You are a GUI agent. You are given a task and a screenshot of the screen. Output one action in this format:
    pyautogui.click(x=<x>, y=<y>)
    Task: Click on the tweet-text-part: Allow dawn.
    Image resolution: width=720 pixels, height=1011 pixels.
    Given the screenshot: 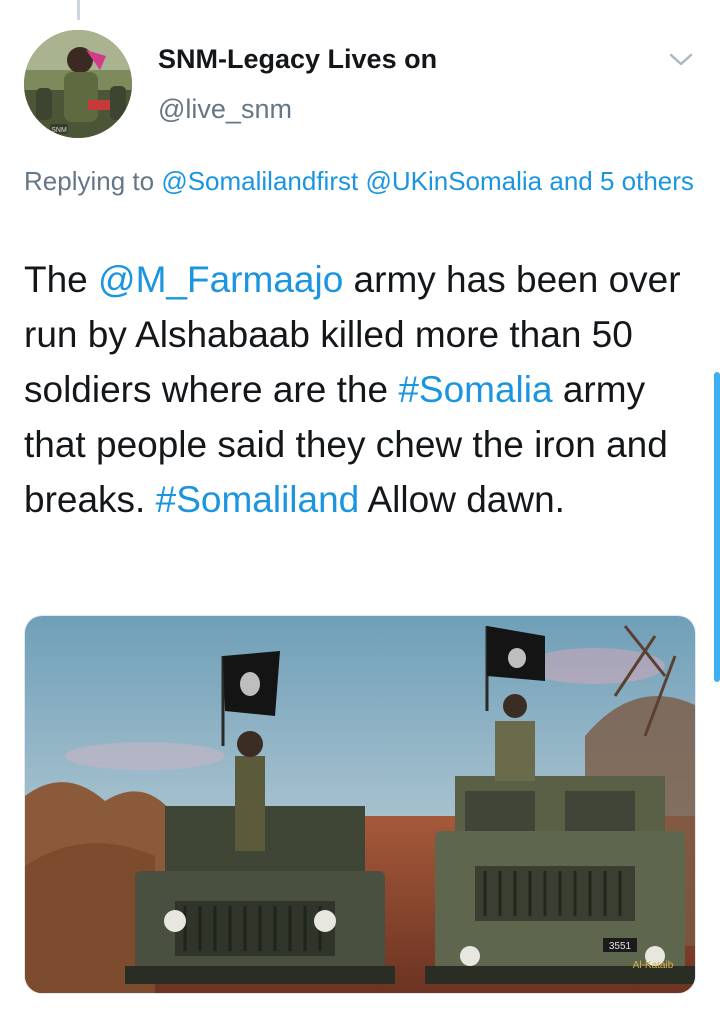 What is the action you would take?
    pyautogui.click(x=462, y=499)
    